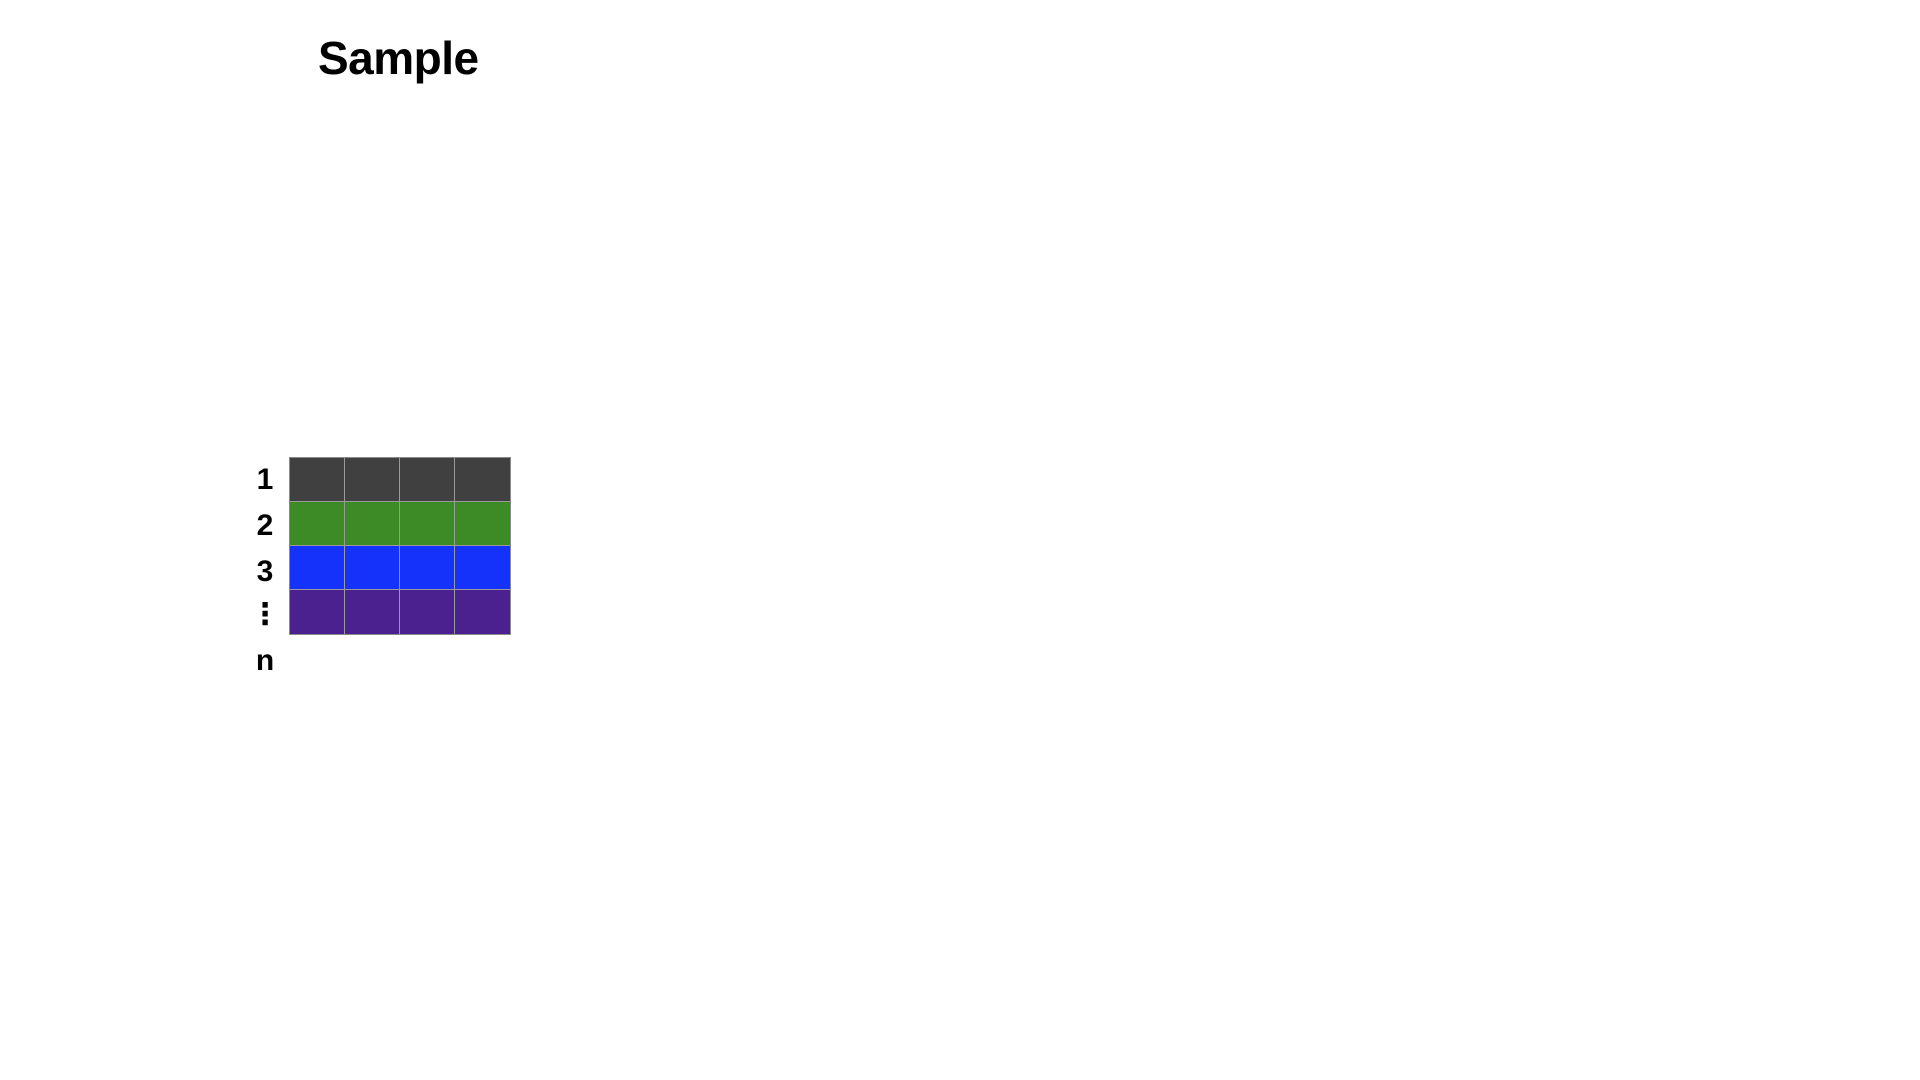  Describe the element at coordinates (372, 480) in the screenshot. I see `grid-cell-r1-c2` at that location.